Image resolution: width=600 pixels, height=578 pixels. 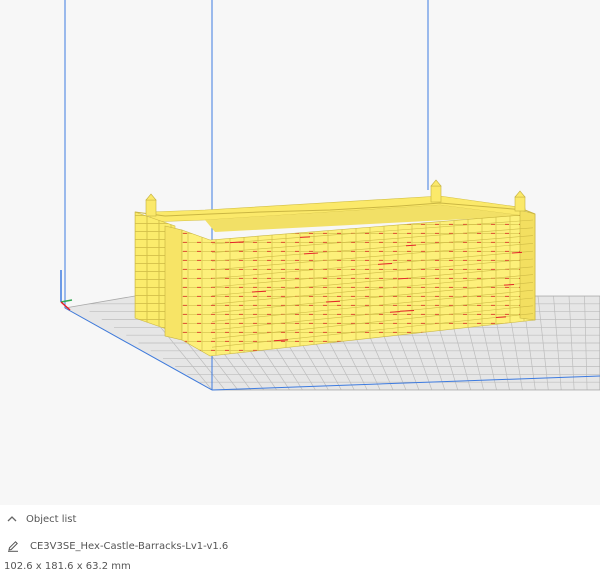 What do you see at coordinates (129, 546) in the screenshot?
I see `object-file-name: CE3V3SE_Hex-Castle-Barracks-Lv1-v1.6` at bounding box center [129, 546].